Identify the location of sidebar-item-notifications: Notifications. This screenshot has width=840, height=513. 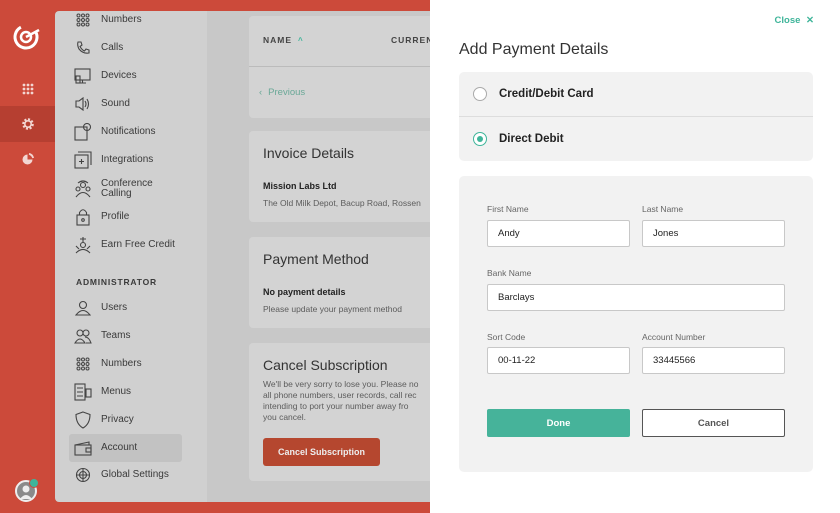
(125, 132).